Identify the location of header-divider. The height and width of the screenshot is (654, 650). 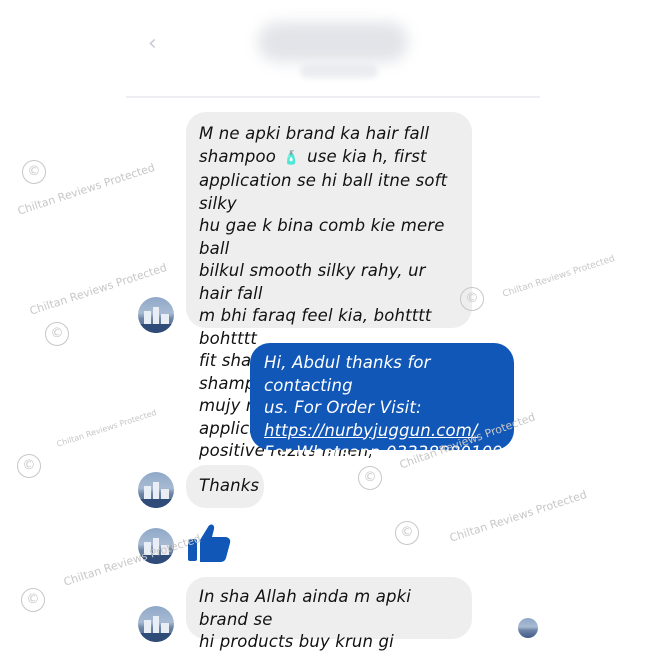
(333, 97).